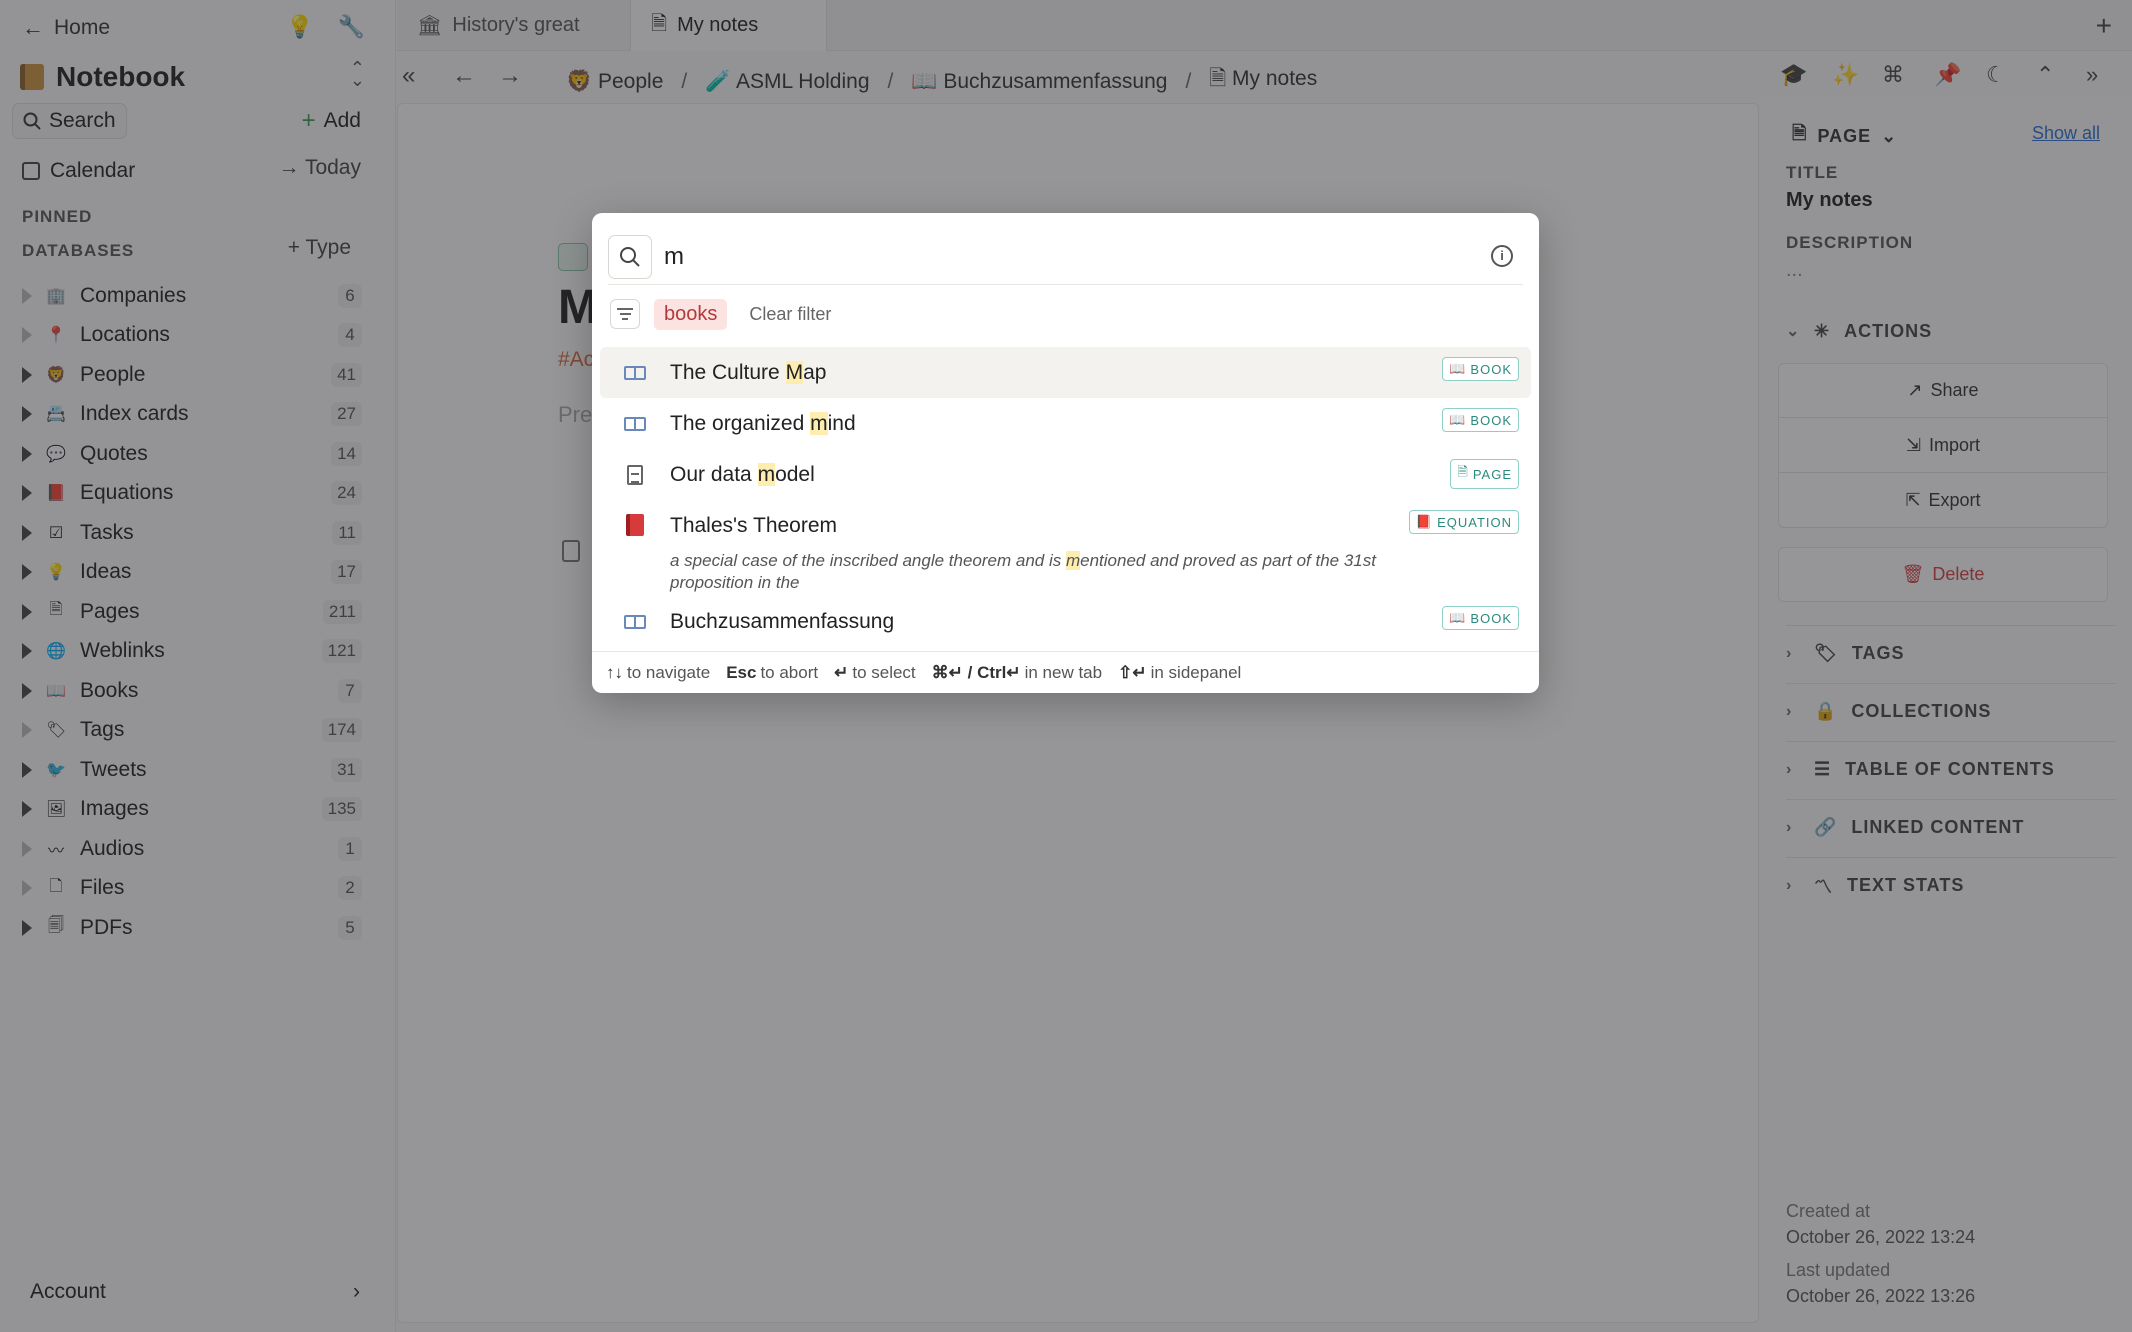 The width and height of the screenshot is (2132, 1332). I want to click on result-title-text: odel, so click(795, 474).